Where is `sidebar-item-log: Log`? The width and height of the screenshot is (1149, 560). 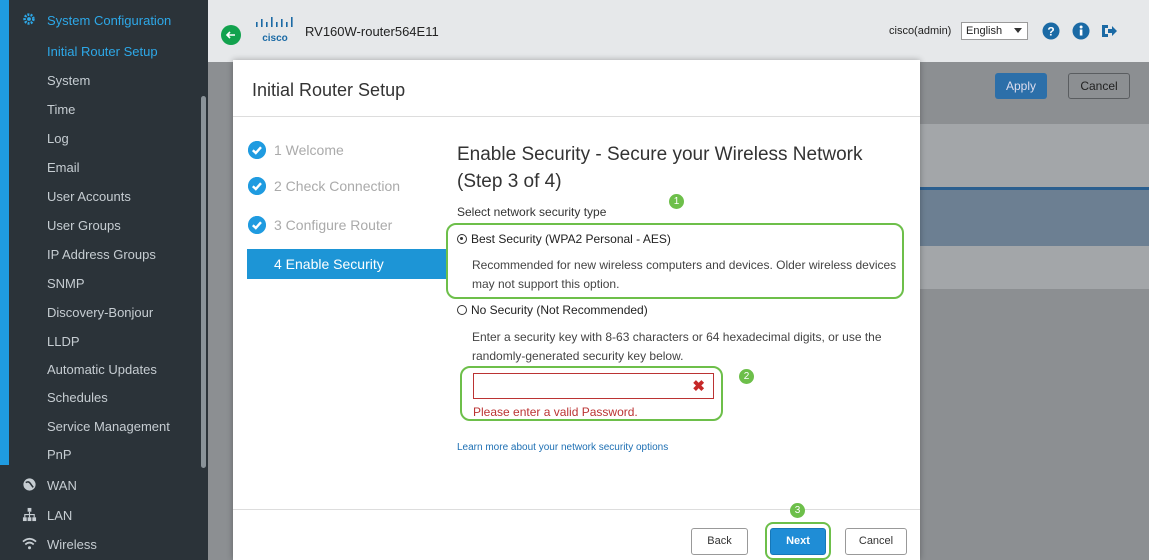 sidebar-item-log: Log is located at coordinates (58, 138).